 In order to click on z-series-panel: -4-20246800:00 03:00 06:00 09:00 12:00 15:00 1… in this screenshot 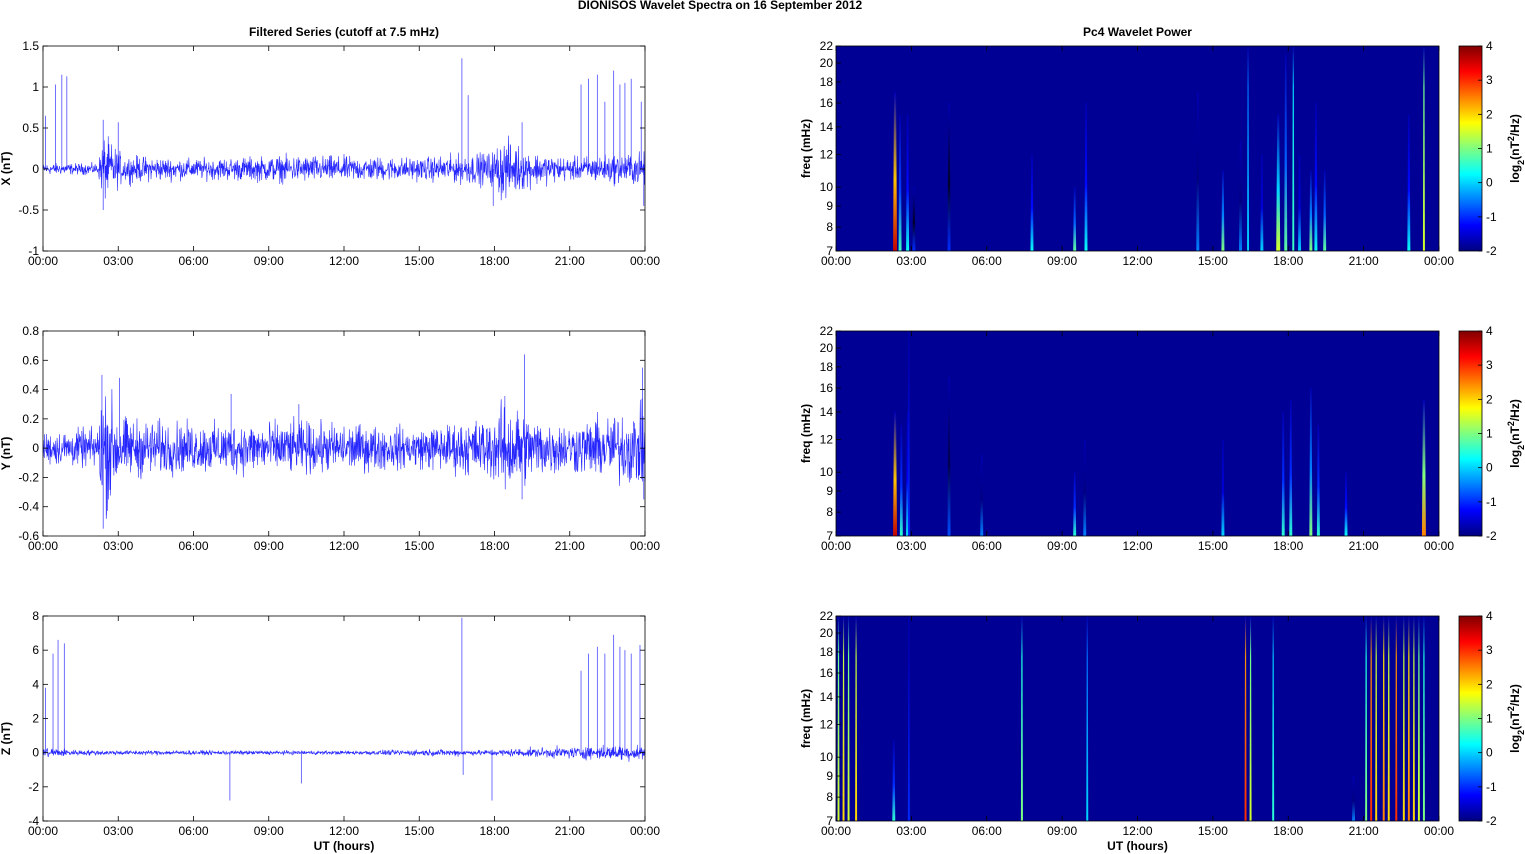, I will do `click(330, 731)`.